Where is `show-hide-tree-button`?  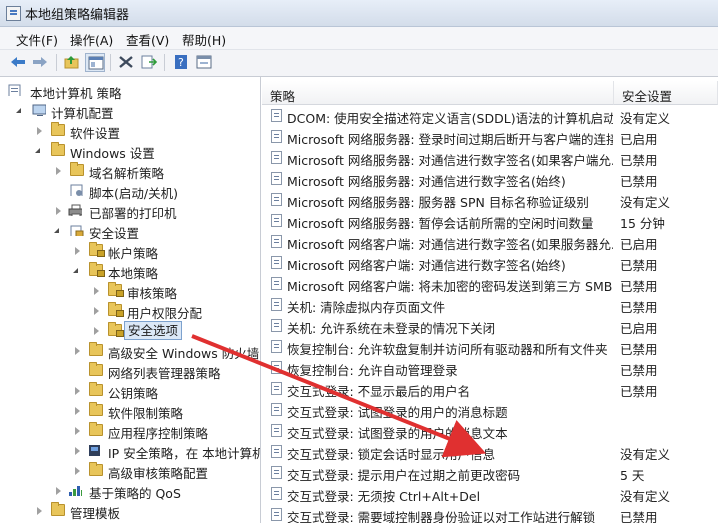 show-hide-tree-button is located at coordinates (95, 62).